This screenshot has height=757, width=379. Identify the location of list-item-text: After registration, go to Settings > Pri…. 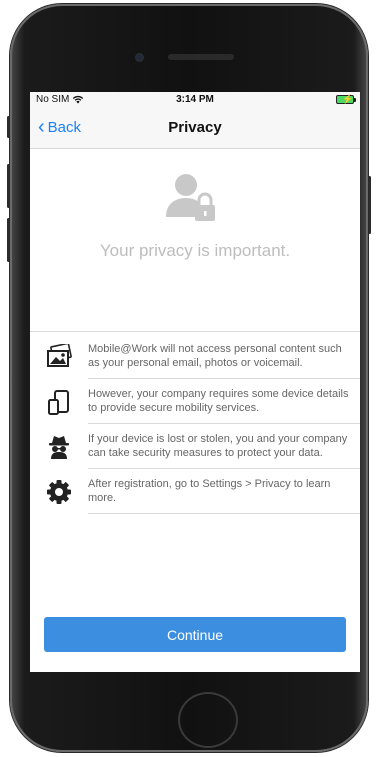
(224, 491).